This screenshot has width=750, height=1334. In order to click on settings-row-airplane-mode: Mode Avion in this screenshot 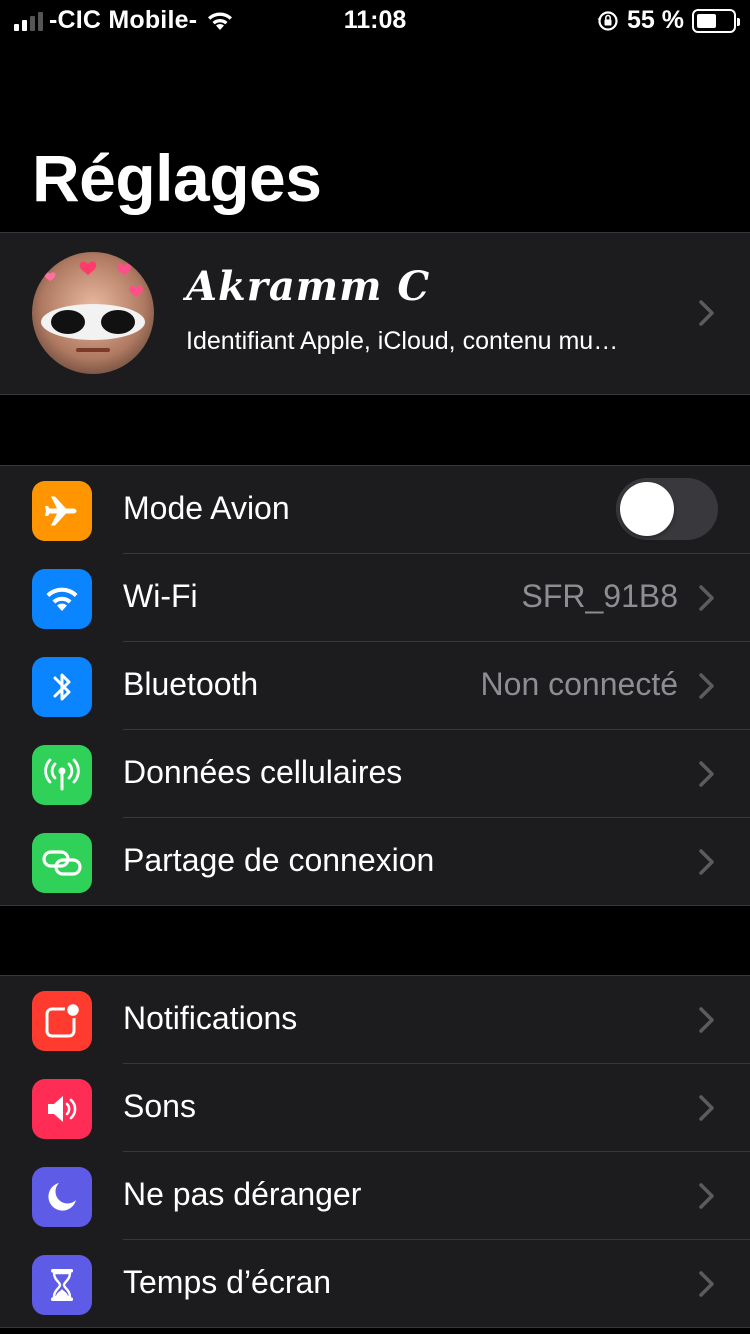, I will do `click(375, 510)`.